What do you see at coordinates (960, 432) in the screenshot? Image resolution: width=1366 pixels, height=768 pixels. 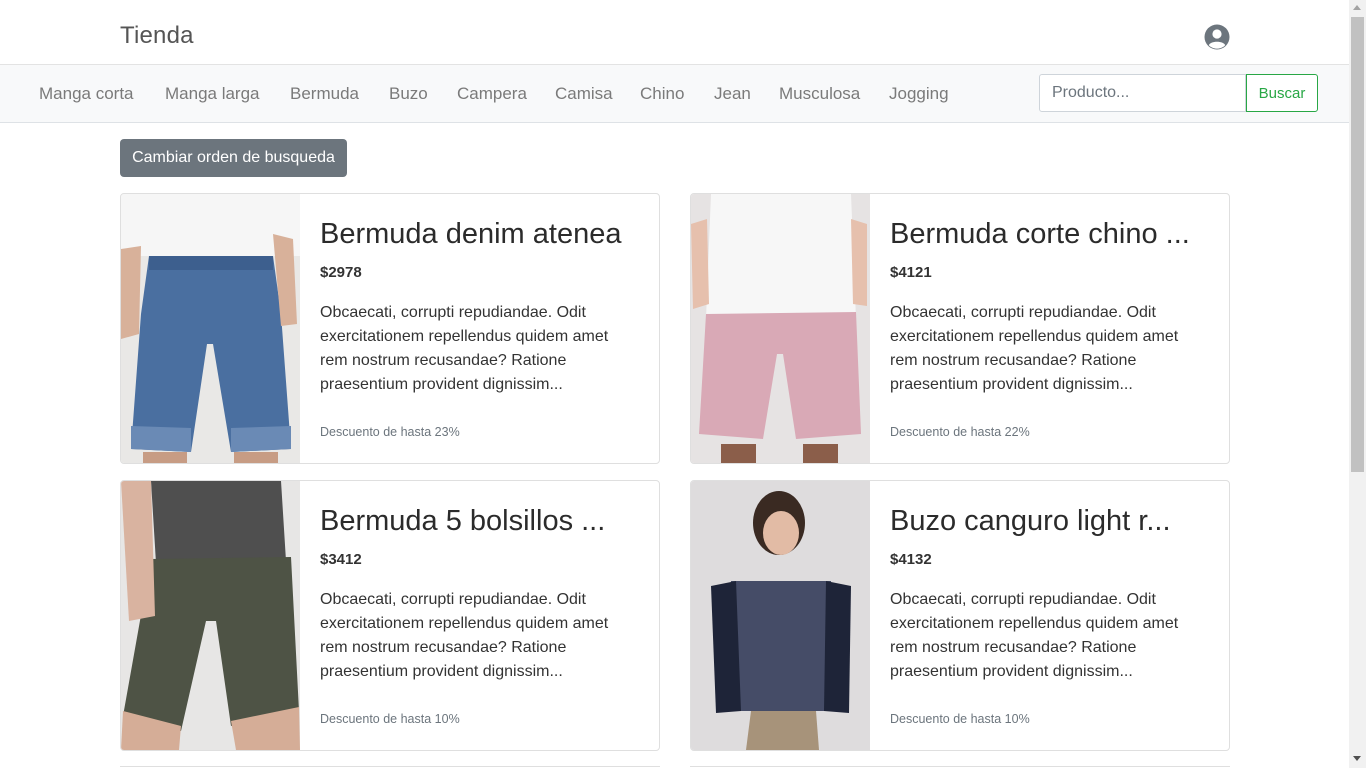 I see `product-discount: Descuento de hasta 22%` at bounding box center [960, 432].